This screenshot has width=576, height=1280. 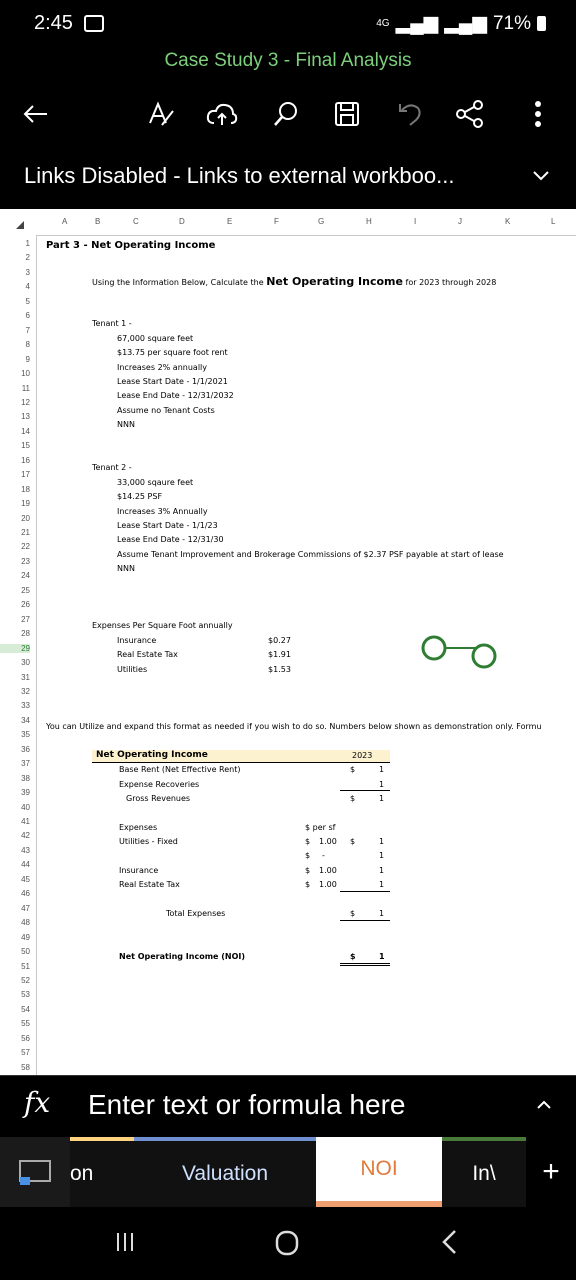 I want to click on row-header: 19, so click(x=15, y=503).